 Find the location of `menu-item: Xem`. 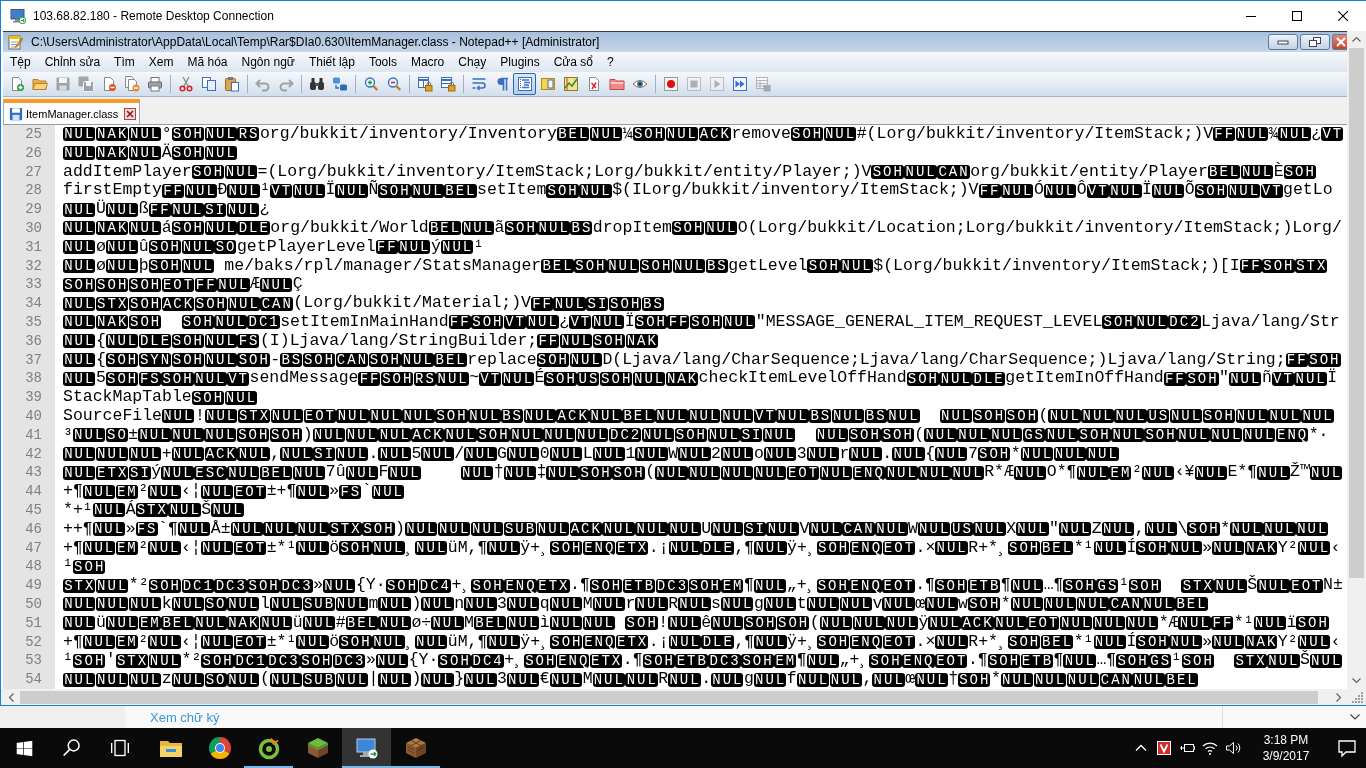

menu-item: Xem is located at coordinates (161, 62).